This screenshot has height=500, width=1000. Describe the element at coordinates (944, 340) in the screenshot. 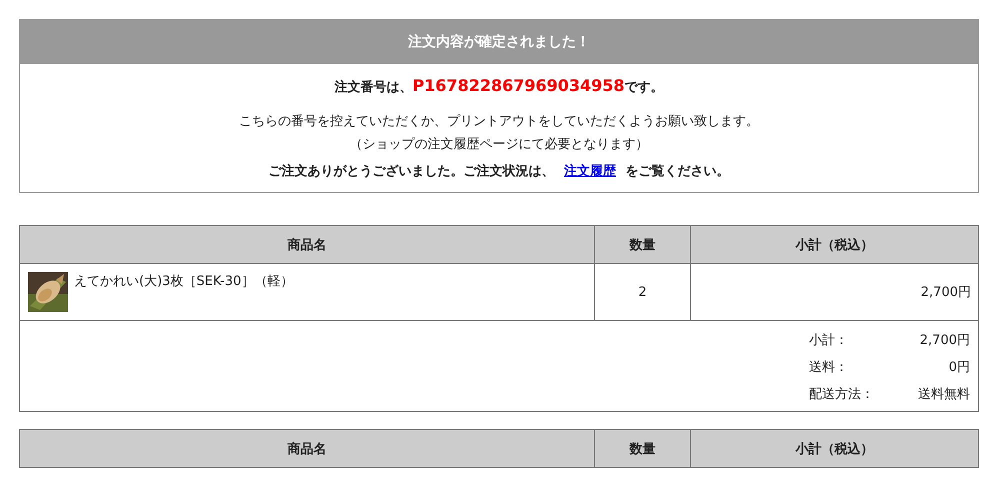

I see `summary-value: 2,700円` at that location.